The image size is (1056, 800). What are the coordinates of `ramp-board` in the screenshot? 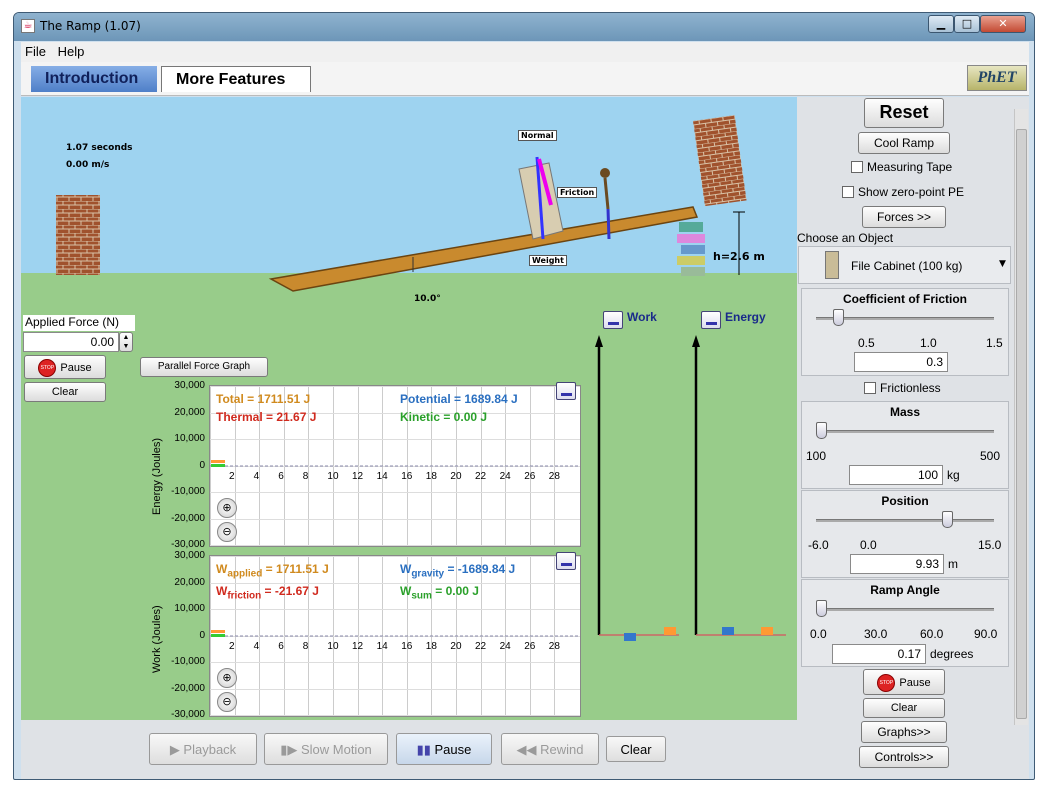 It's located at (483, 249).